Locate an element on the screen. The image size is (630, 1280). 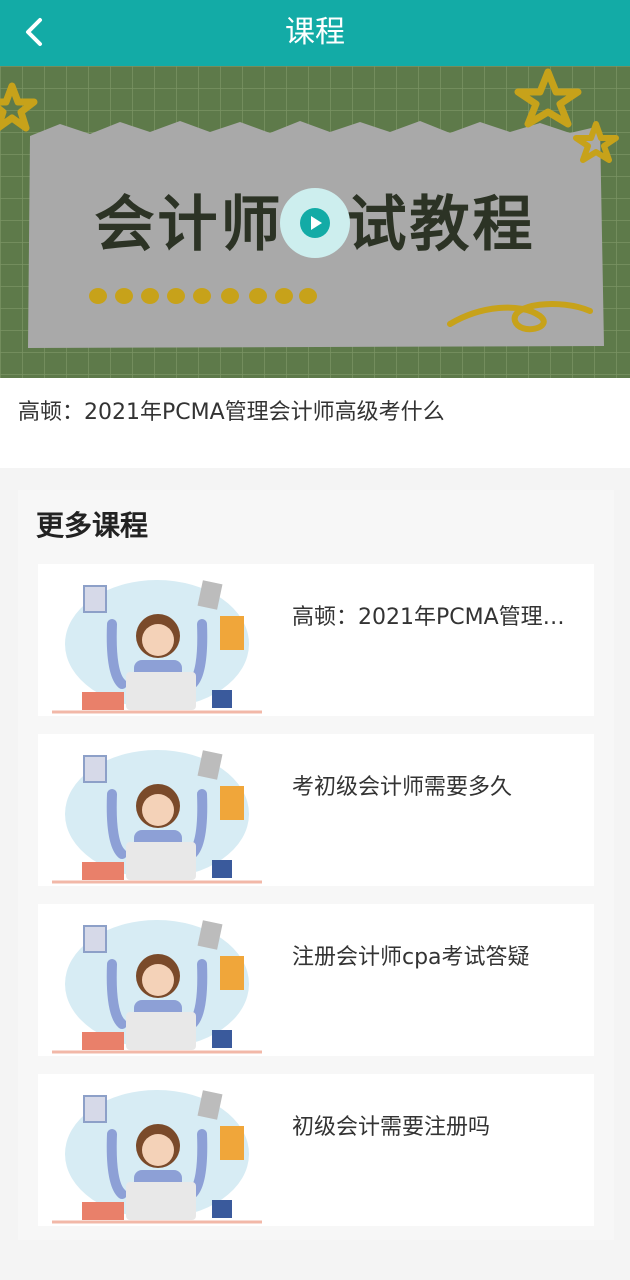
play-icon is located at coordinates (315, 223).